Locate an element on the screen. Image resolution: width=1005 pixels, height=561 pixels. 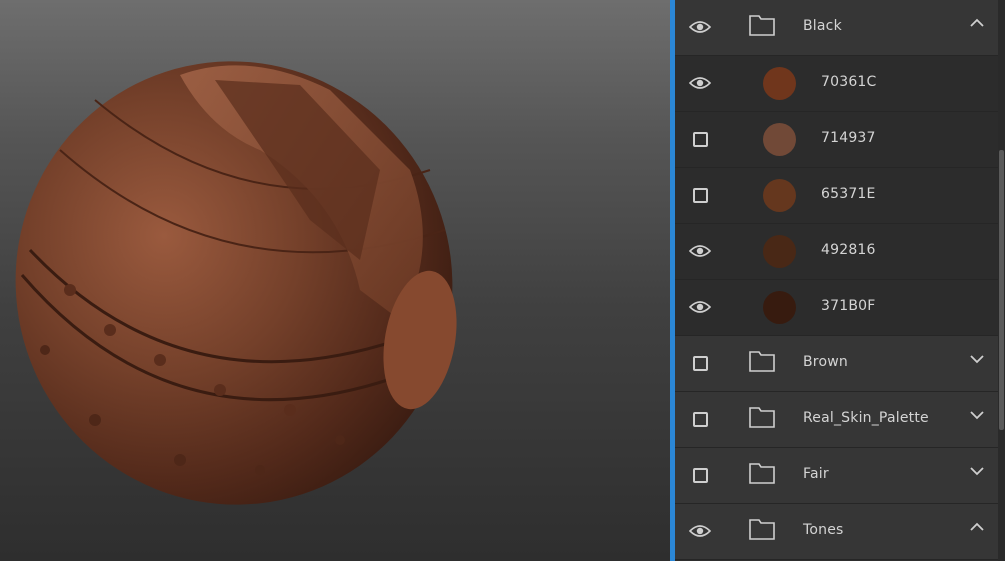
folder-label: Black is located at coordinates (822, 26).